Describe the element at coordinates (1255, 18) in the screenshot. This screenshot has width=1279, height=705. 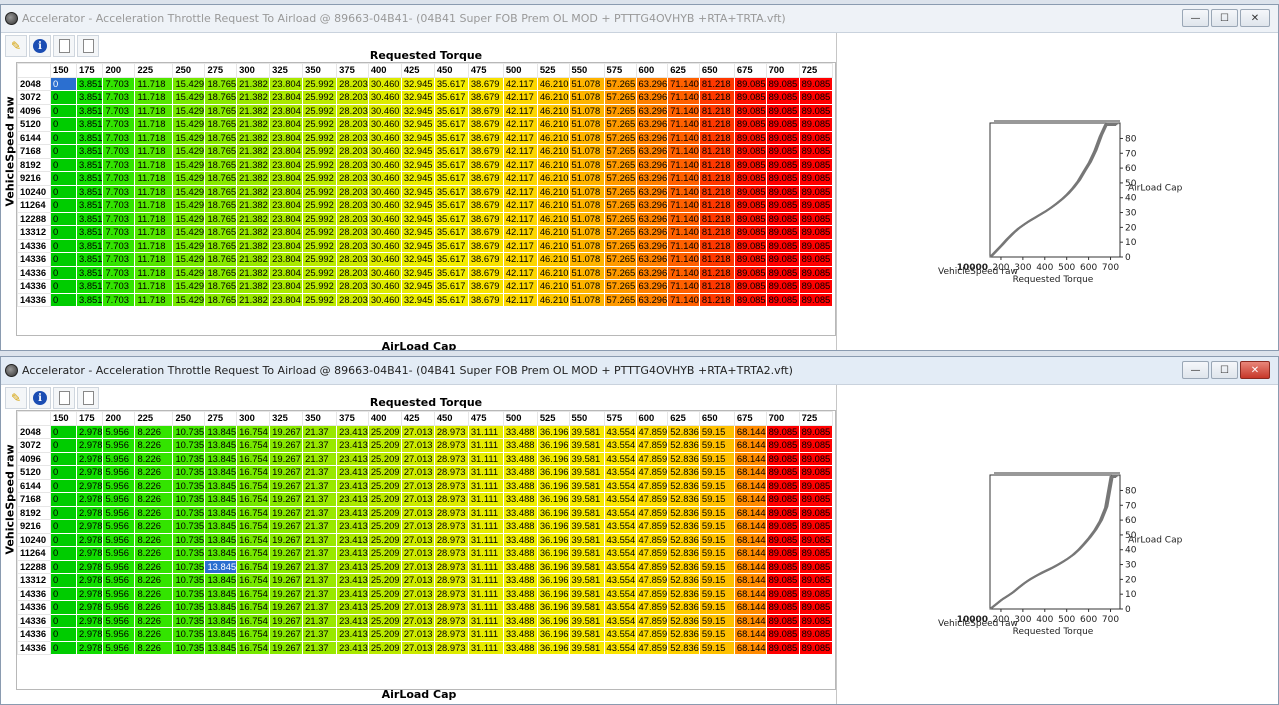
I see `close-button: ✕` at that location.